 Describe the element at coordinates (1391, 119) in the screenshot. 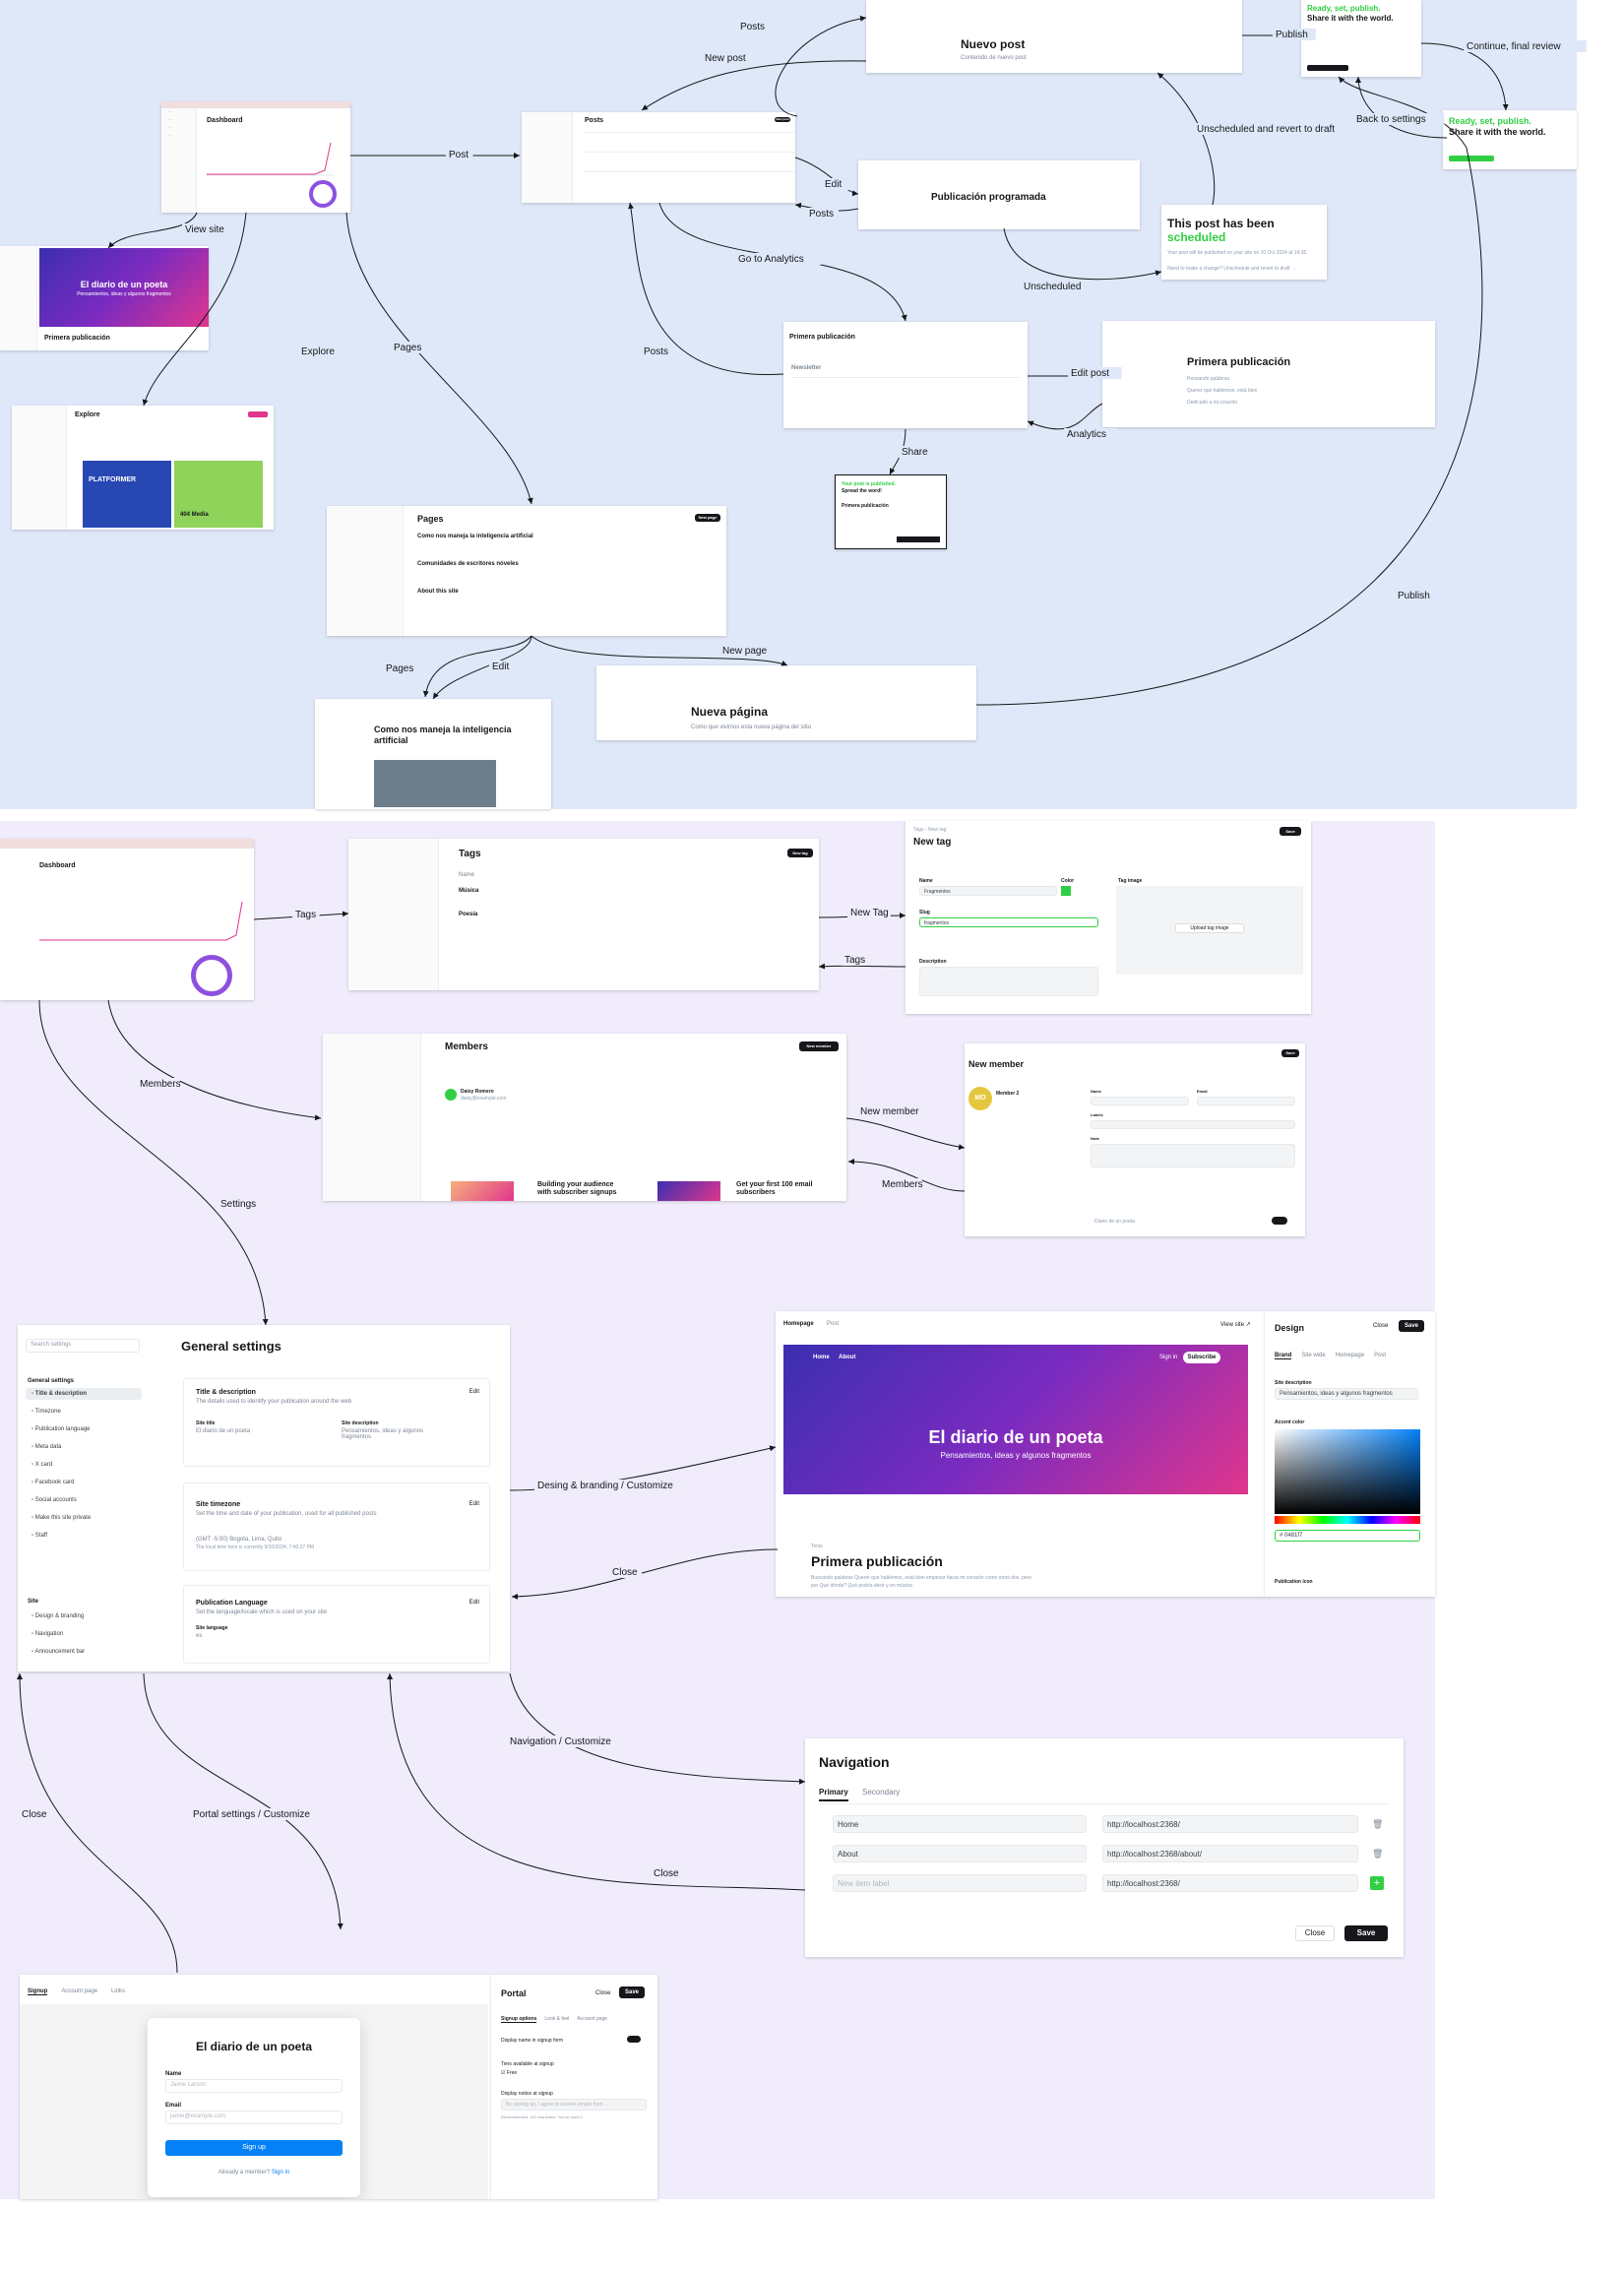

I see `edge-label: Back to settings` at that location.